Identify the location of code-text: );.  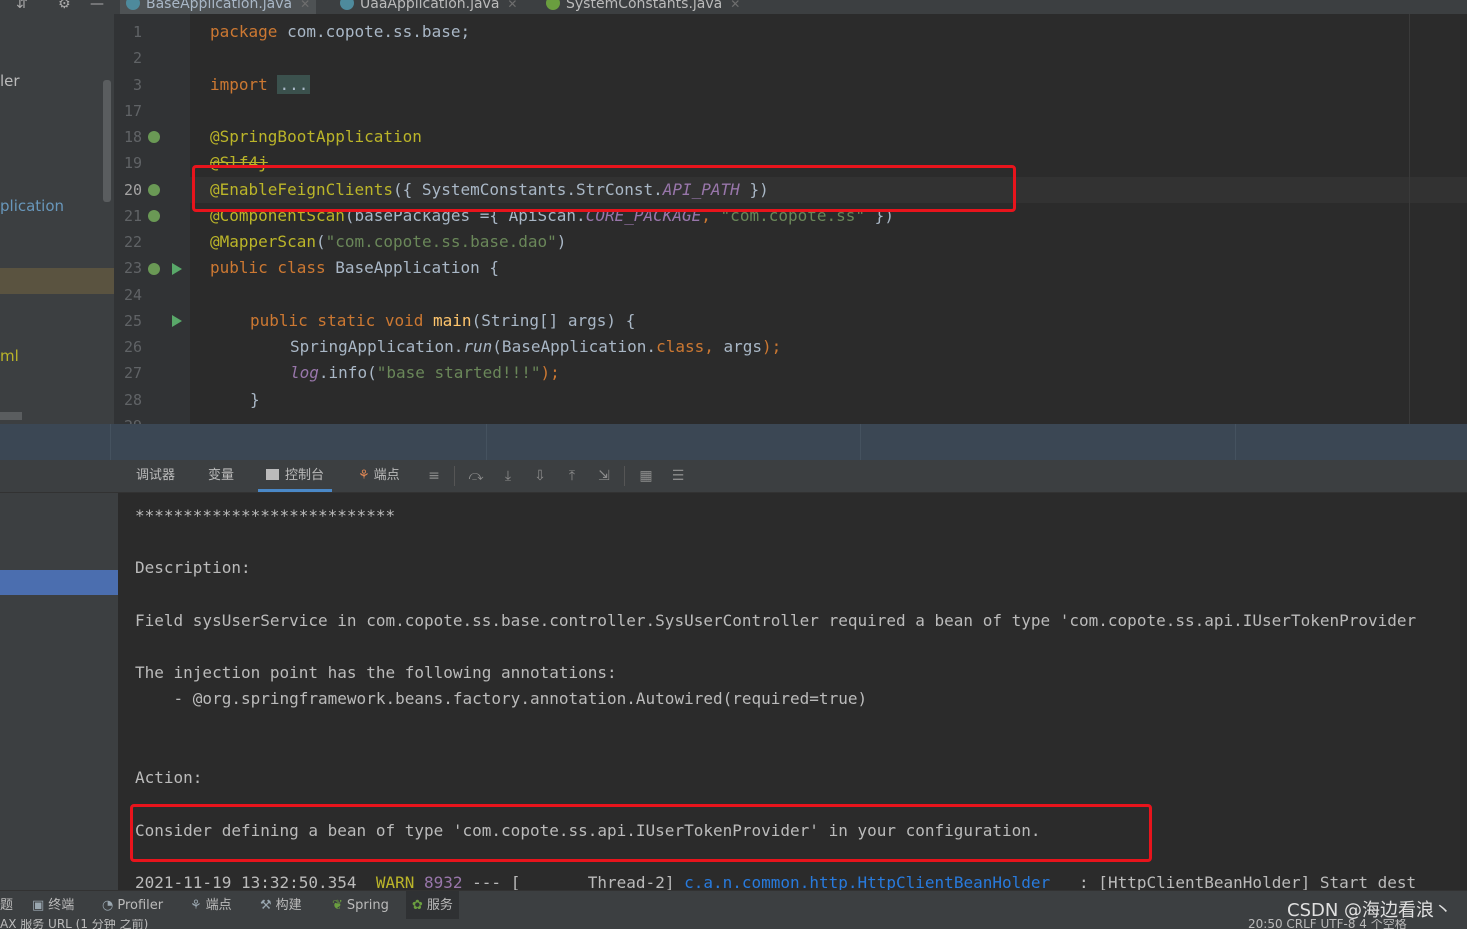
(772, 346).